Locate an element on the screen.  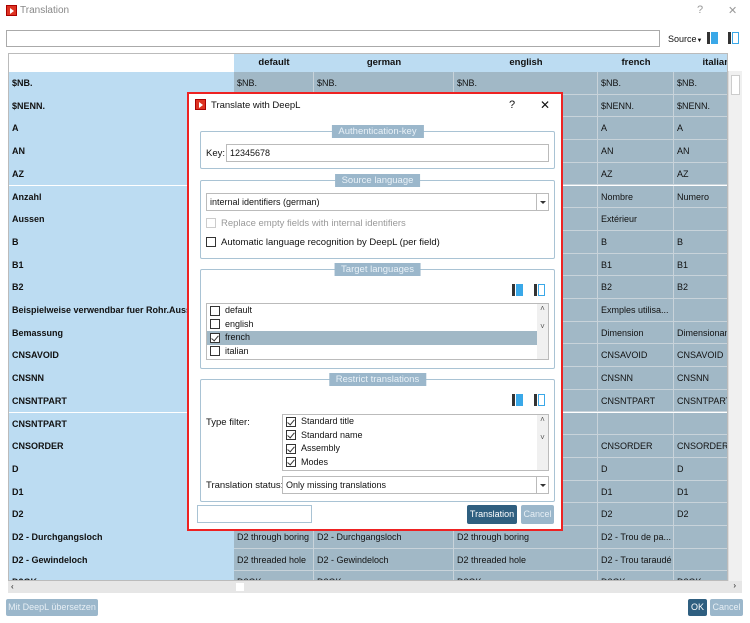
filter-input is located at coordinates (333, 38).